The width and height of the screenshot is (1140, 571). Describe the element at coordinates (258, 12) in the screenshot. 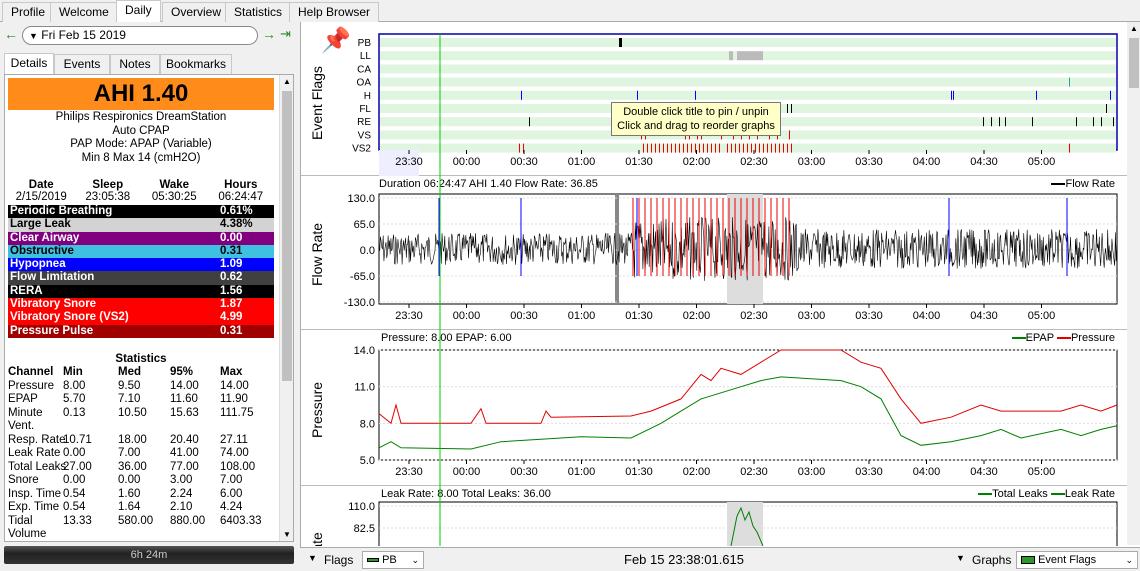

I see `tab-statistics: Statistics` at that location.